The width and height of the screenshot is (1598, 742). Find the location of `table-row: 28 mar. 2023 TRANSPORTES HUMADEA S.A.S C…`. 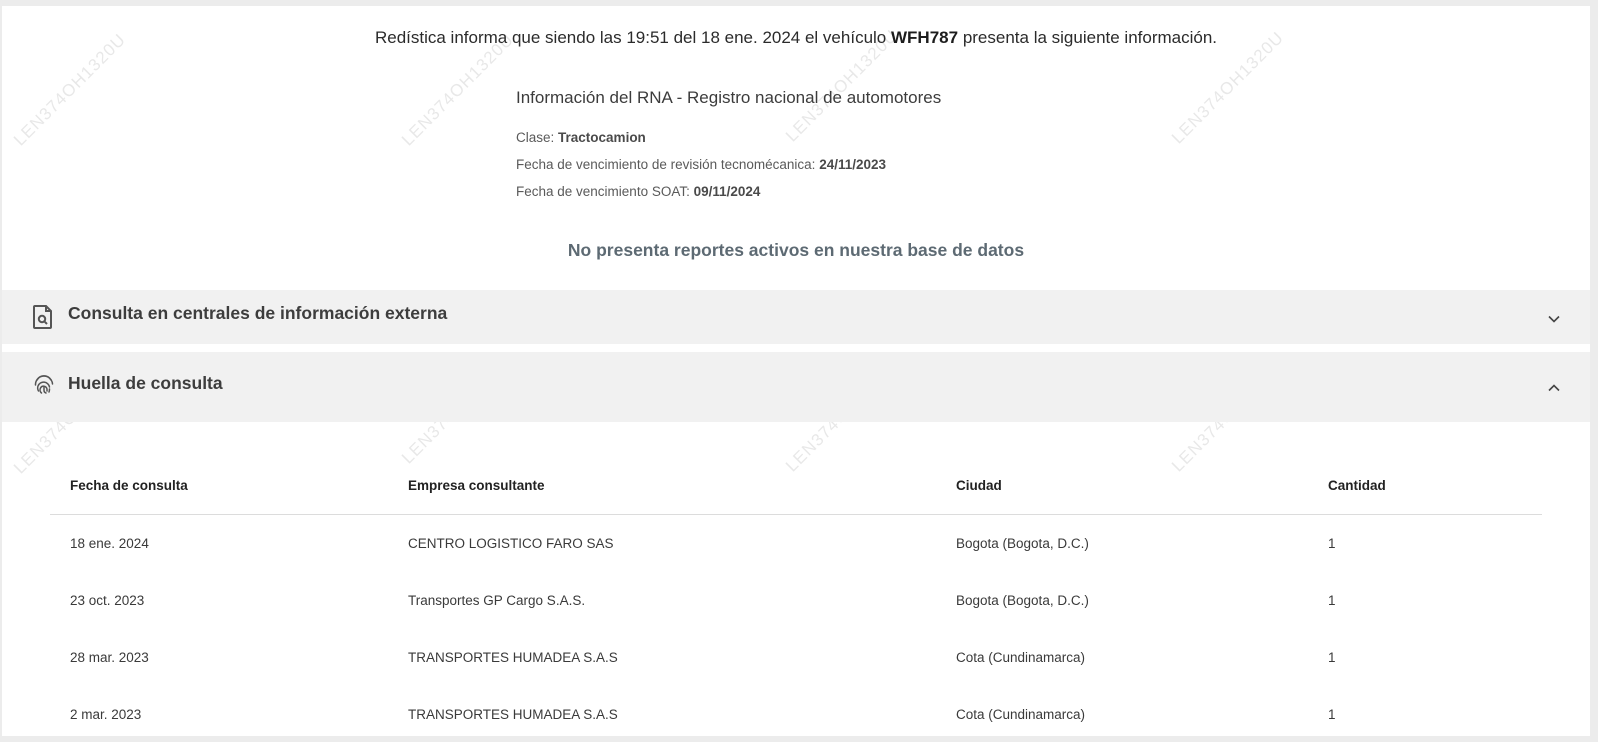

table-row: 28 mar. 2023 TRANSPORTES HUMADEA S.A.S C… is located at coordinates (796, 657).